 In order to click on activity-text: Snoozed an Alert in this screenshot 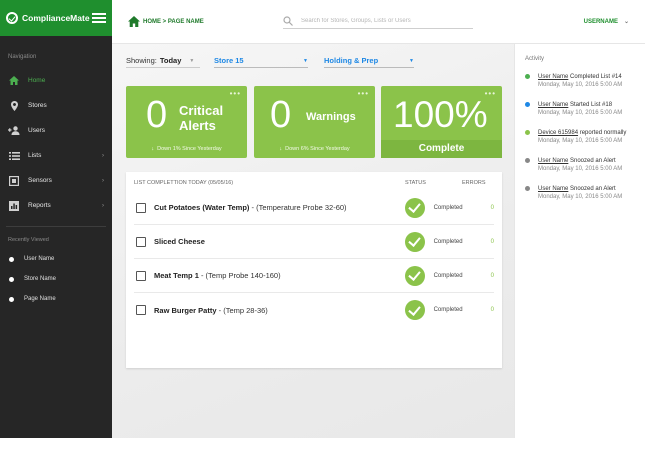, I will do `click(592, 161)`.